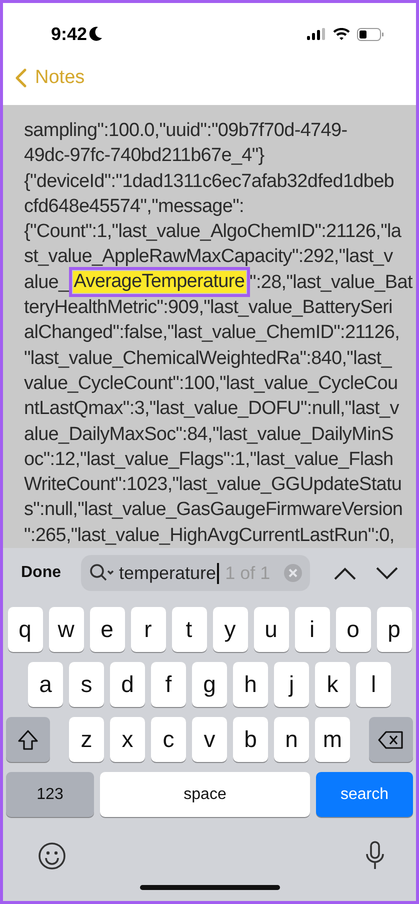 The width and height of the screenshot is (419, 904). I want to click on microphone-icon, so click(375, 856).